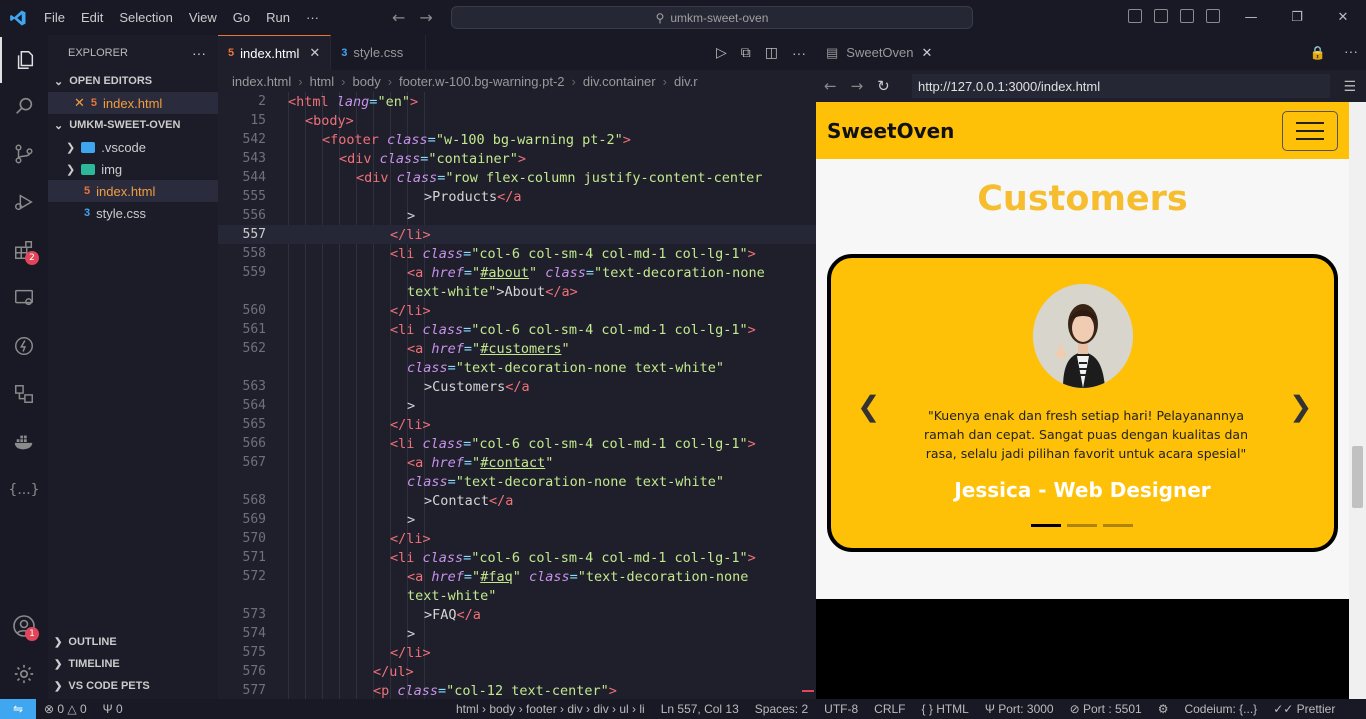  What do you see at coordinates (203, 17) in the screenshot?
I see `menu-item: View` at bounding box center [203, 17].